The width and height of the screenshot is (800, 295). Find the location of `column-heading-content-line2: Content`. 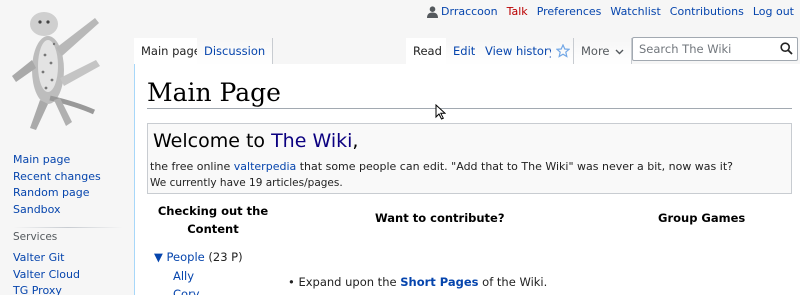

column-heading-content-line2: Content is located at coordinates (213, 229).